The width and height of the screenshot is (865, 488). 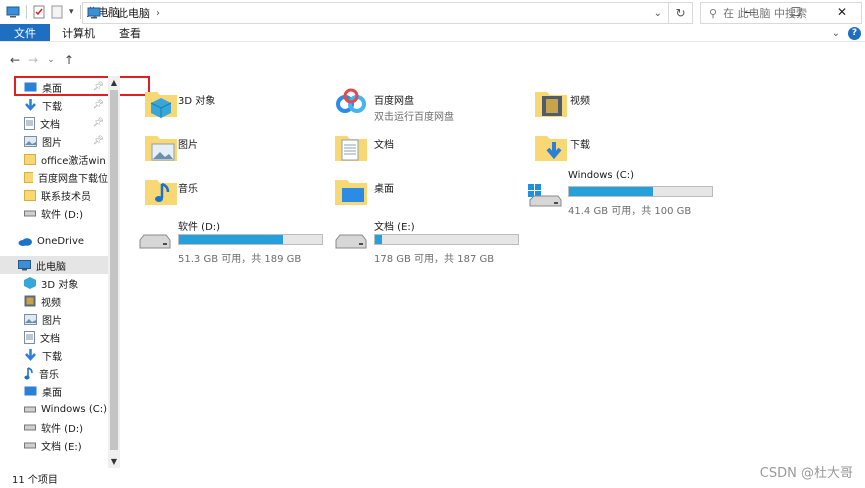 What do you see at coordinates (384, 189) in the screenshot?
I see `item-name: 桌面` at bounding box center [384, 189].